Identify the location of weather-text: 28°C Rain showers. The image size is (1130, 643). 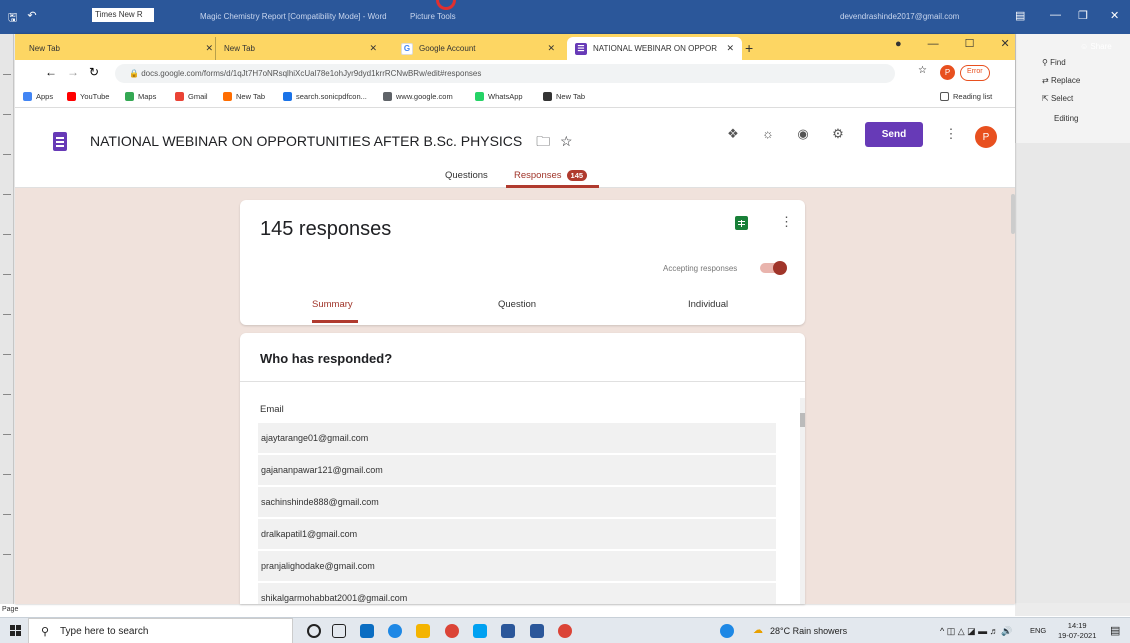
(808, 631).